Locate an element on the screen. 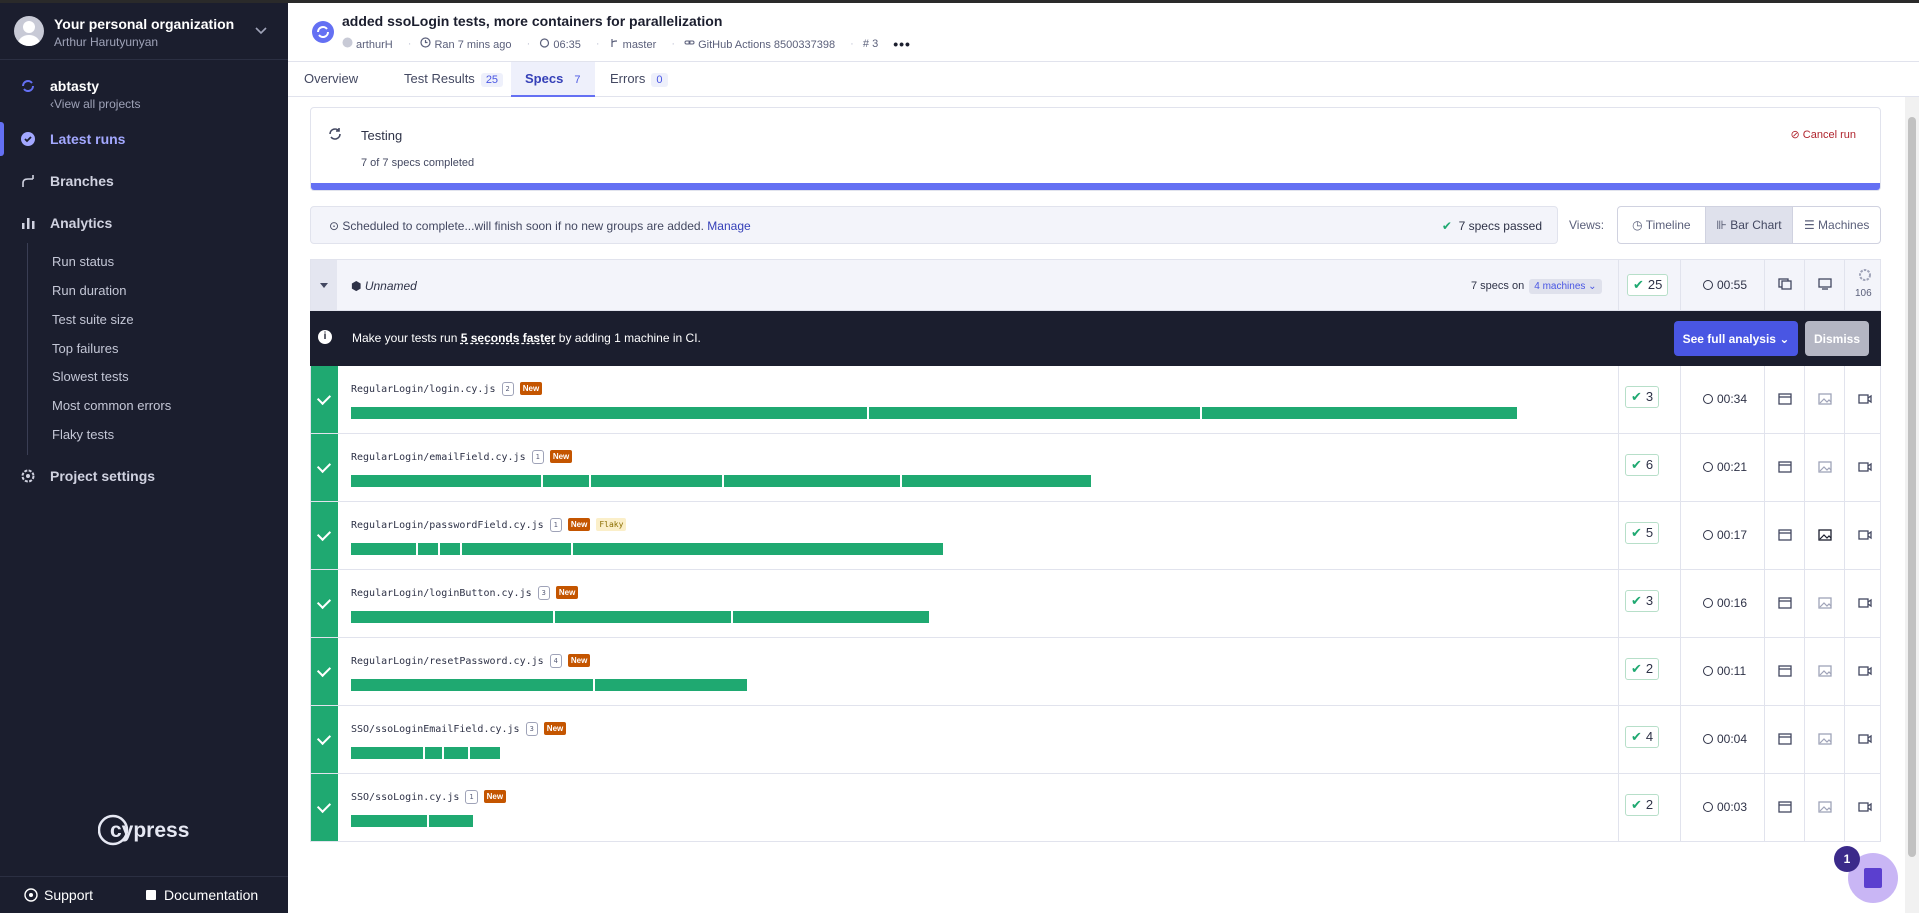 This screenshot has height=913, width=1919. sidebar-item-run-status: Run status is located at coordinates (83, 261).